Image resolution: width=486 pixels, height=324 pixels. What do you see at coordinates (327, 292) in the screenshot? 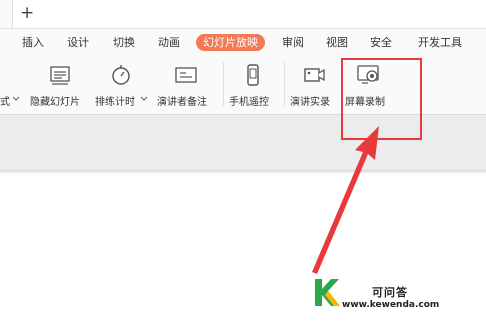
I see `watermark-logo` at bounding box center [327, 292].